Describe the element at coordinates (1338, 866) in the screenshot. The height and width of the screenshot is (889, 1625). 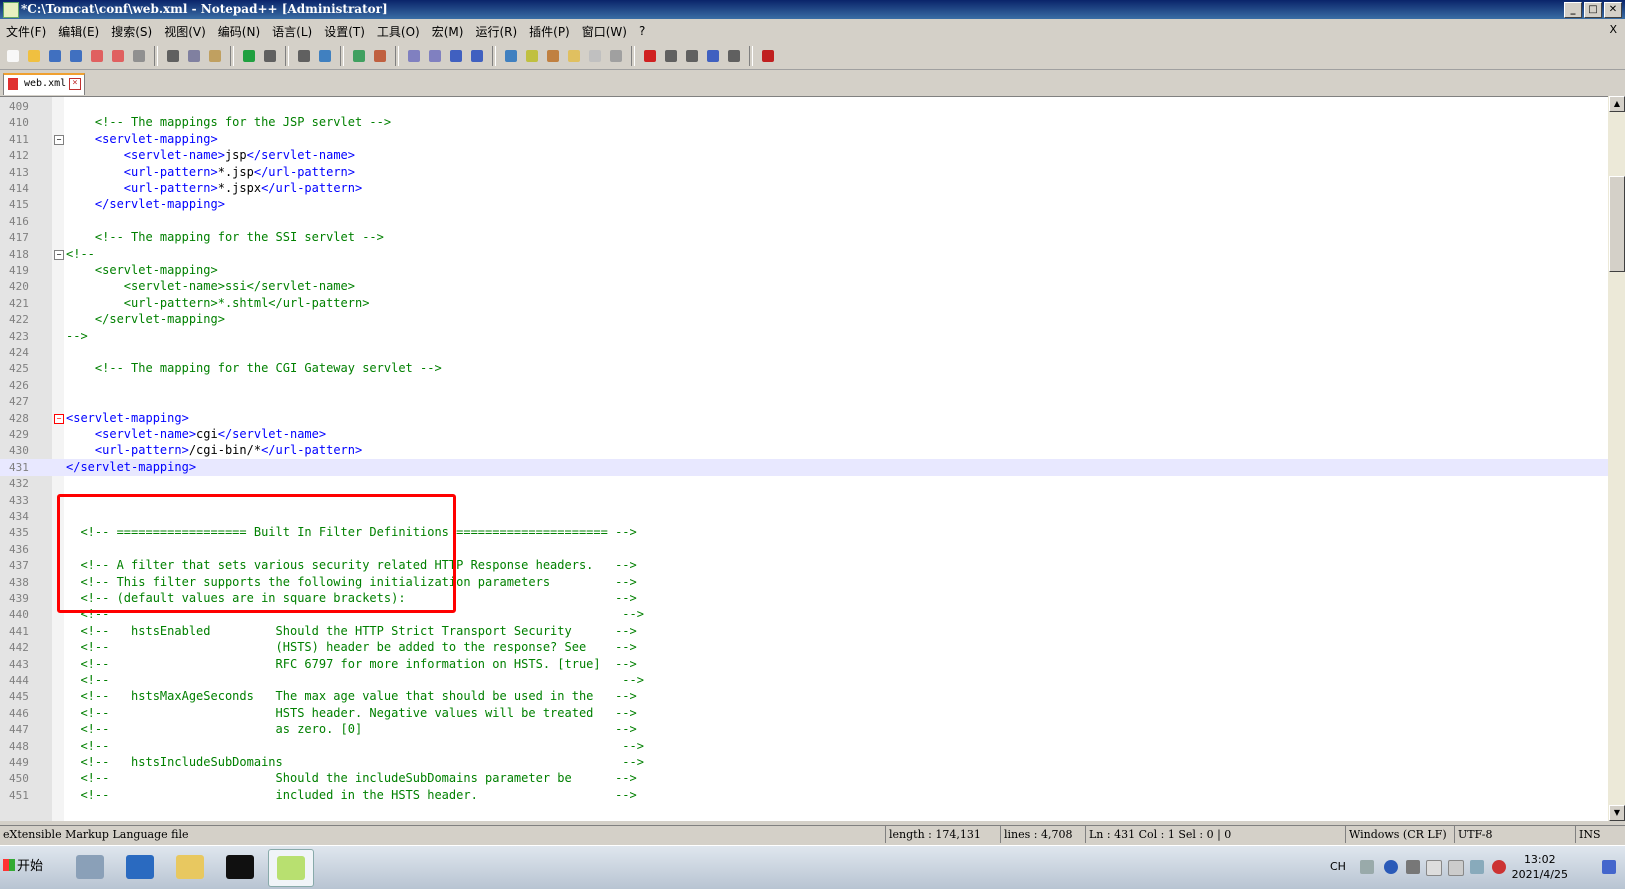
I see `language-indicator: CH` at that location.